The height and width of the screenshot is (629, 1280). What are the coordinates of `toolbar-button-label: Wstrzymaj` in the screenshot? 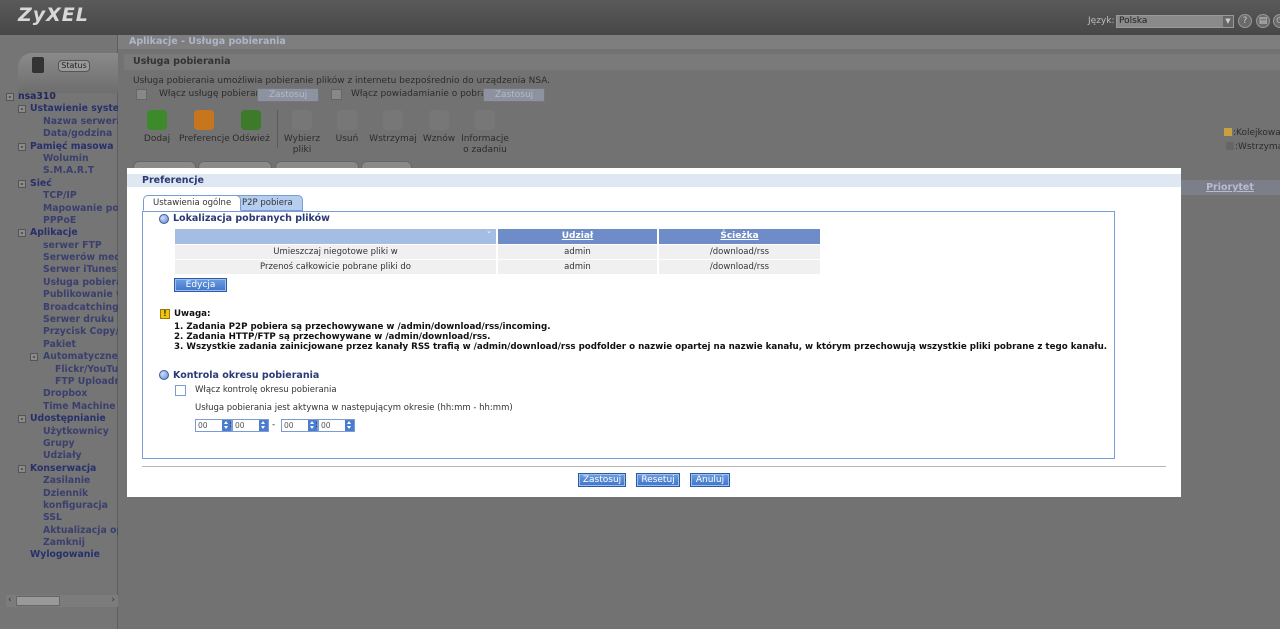 It's located at (393, 139).